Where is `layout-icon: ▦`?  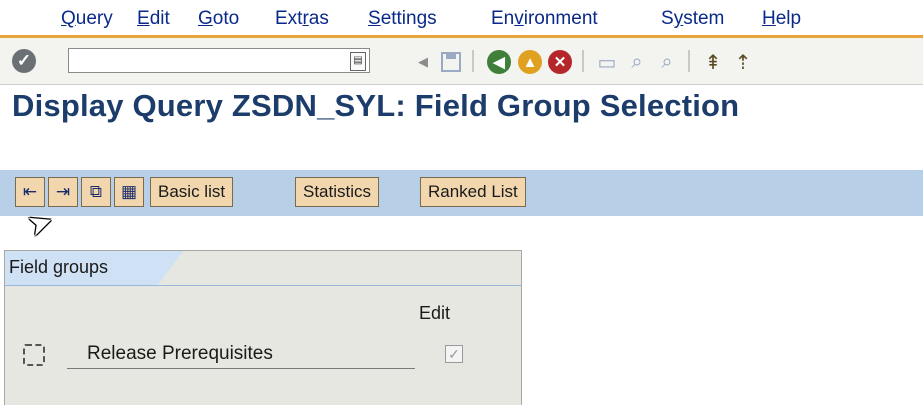 layout-icon: ▦ is located at coordinates (129, 192).